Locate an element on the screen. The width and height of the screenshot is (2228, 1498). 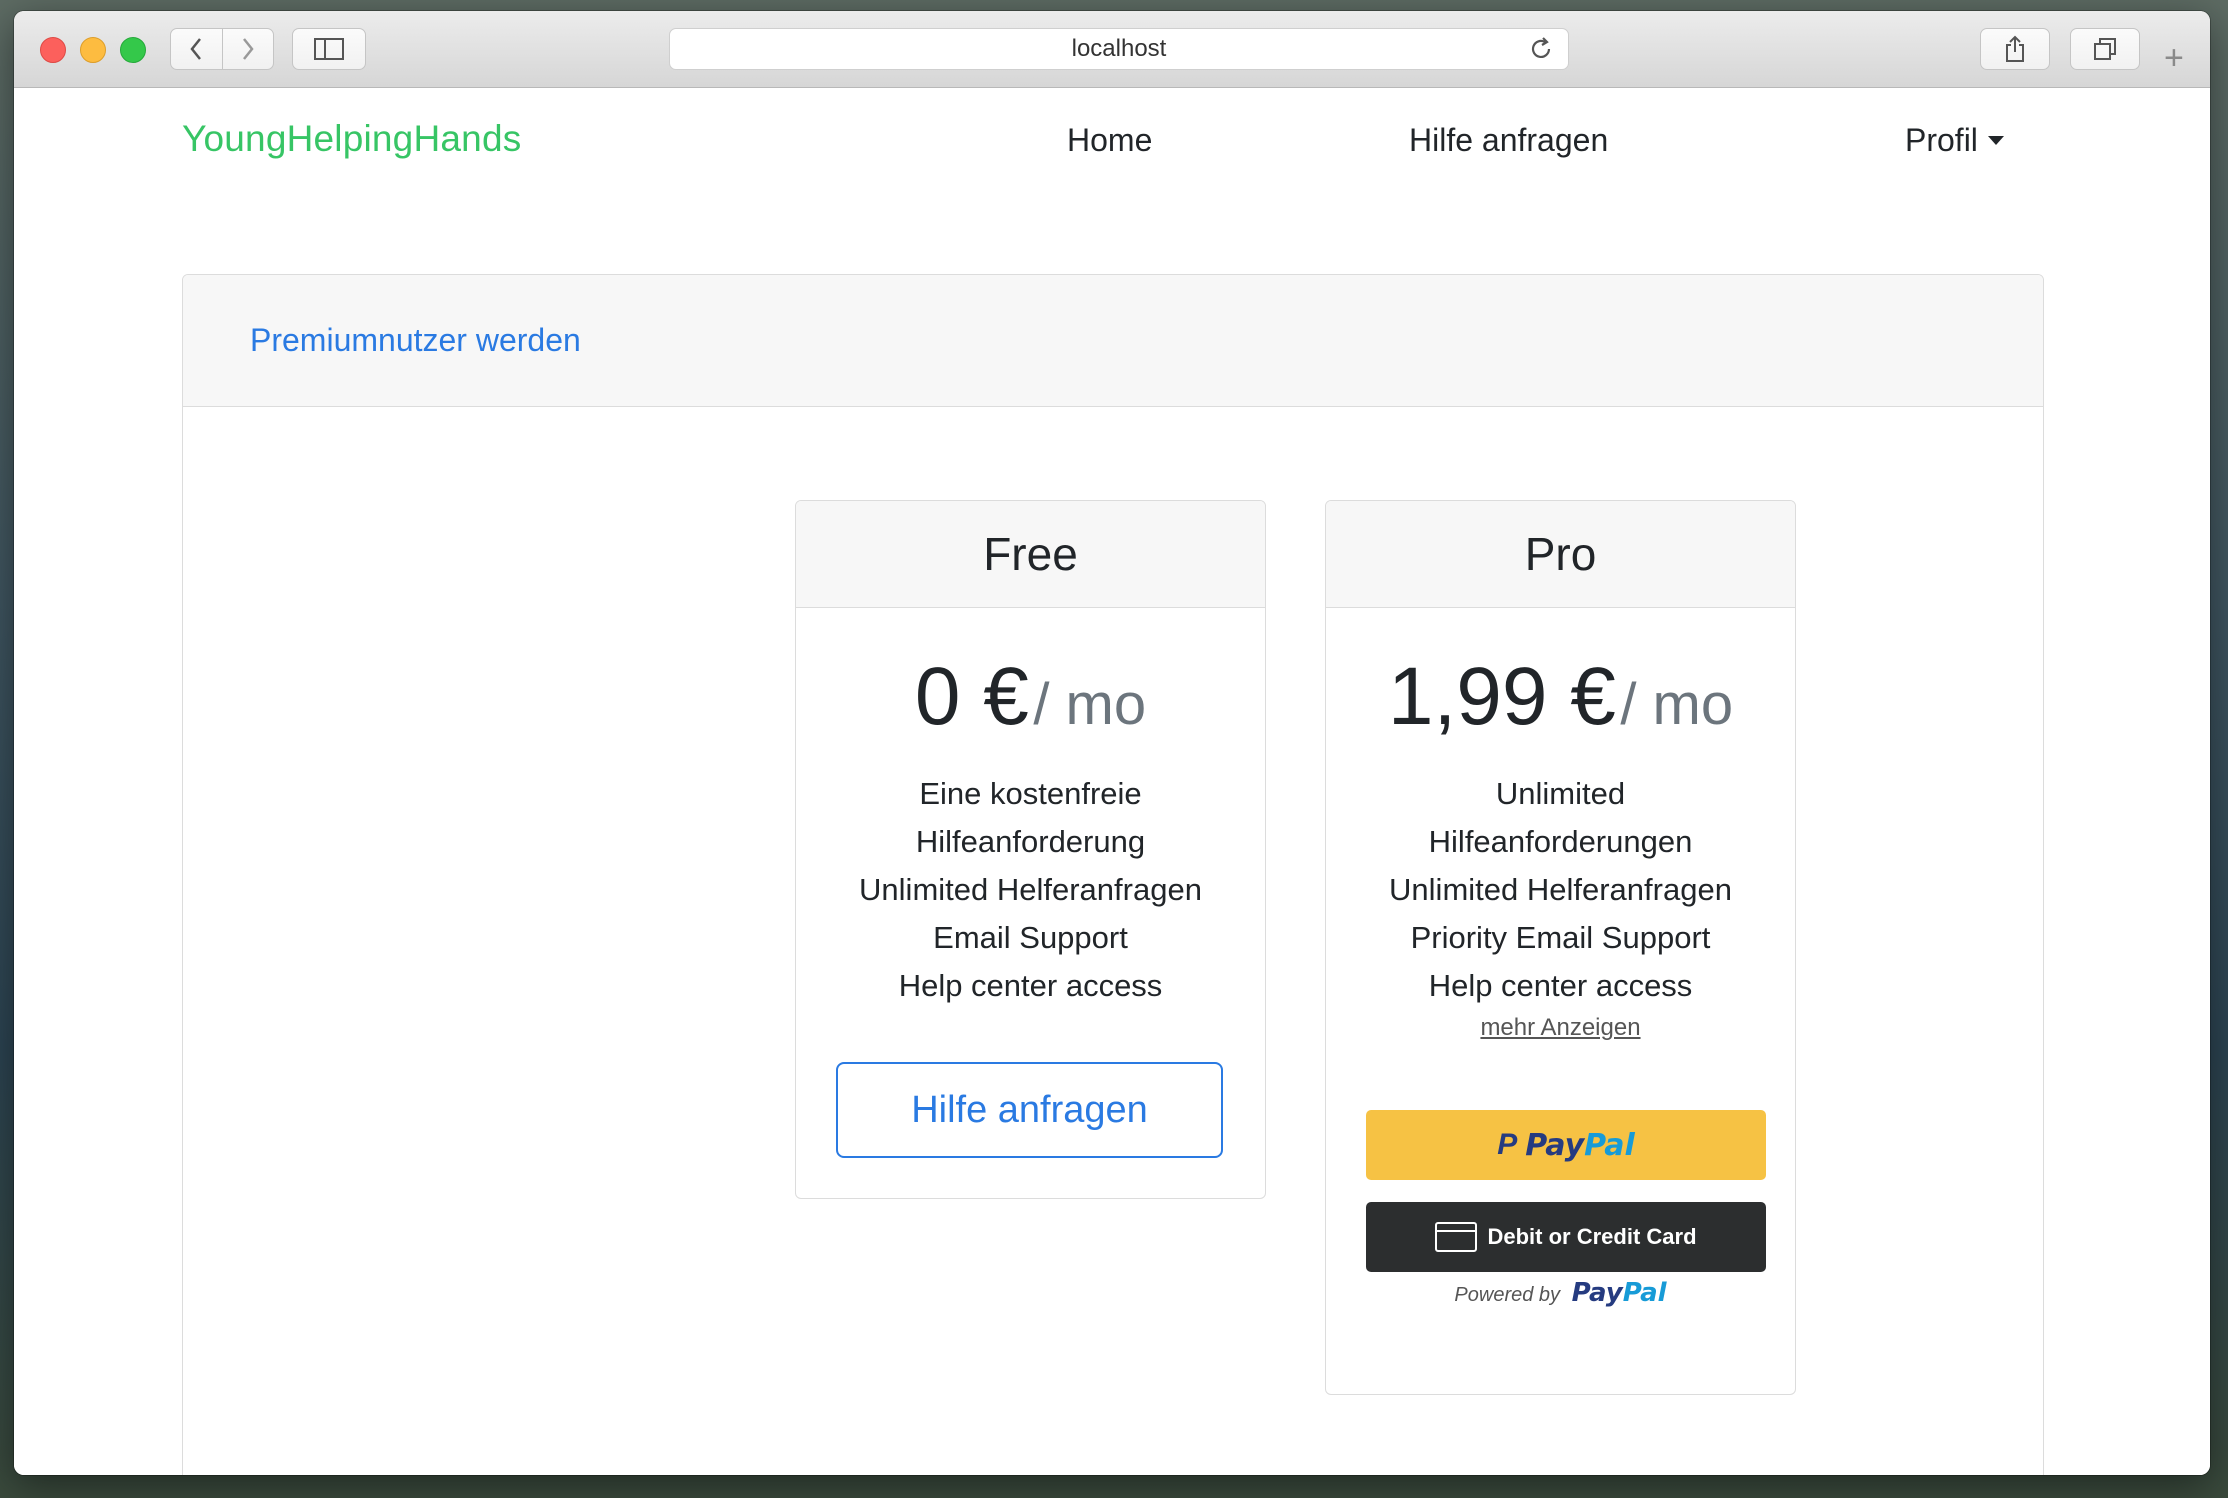
plan-name: Pro is located at coordinates (1560, 554).